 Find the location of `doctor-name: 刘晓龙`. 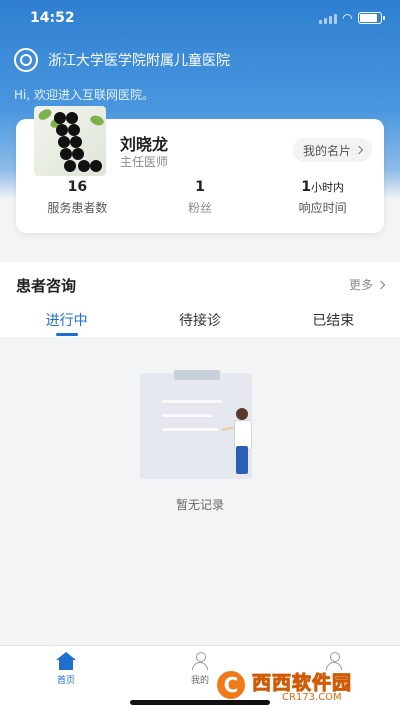

doctor-name: 刘晓龙 is located at coordinates (144, 144).